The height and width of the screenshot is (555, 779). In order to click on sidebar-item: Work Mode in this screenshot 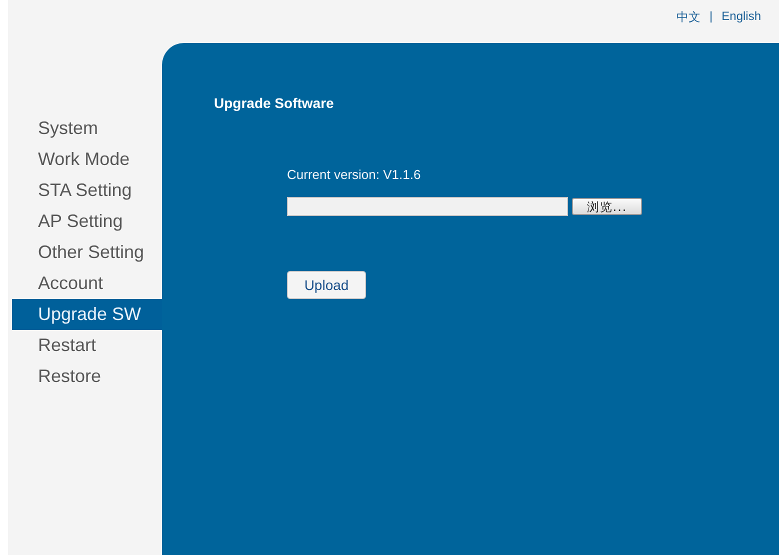, I will do `click(87, 159)`.